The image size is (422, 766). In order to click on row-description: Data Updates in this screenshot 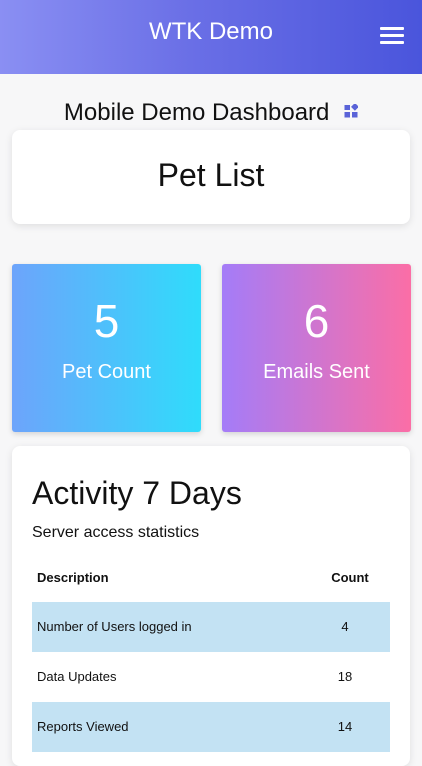, I will do `click(77, 676)`.